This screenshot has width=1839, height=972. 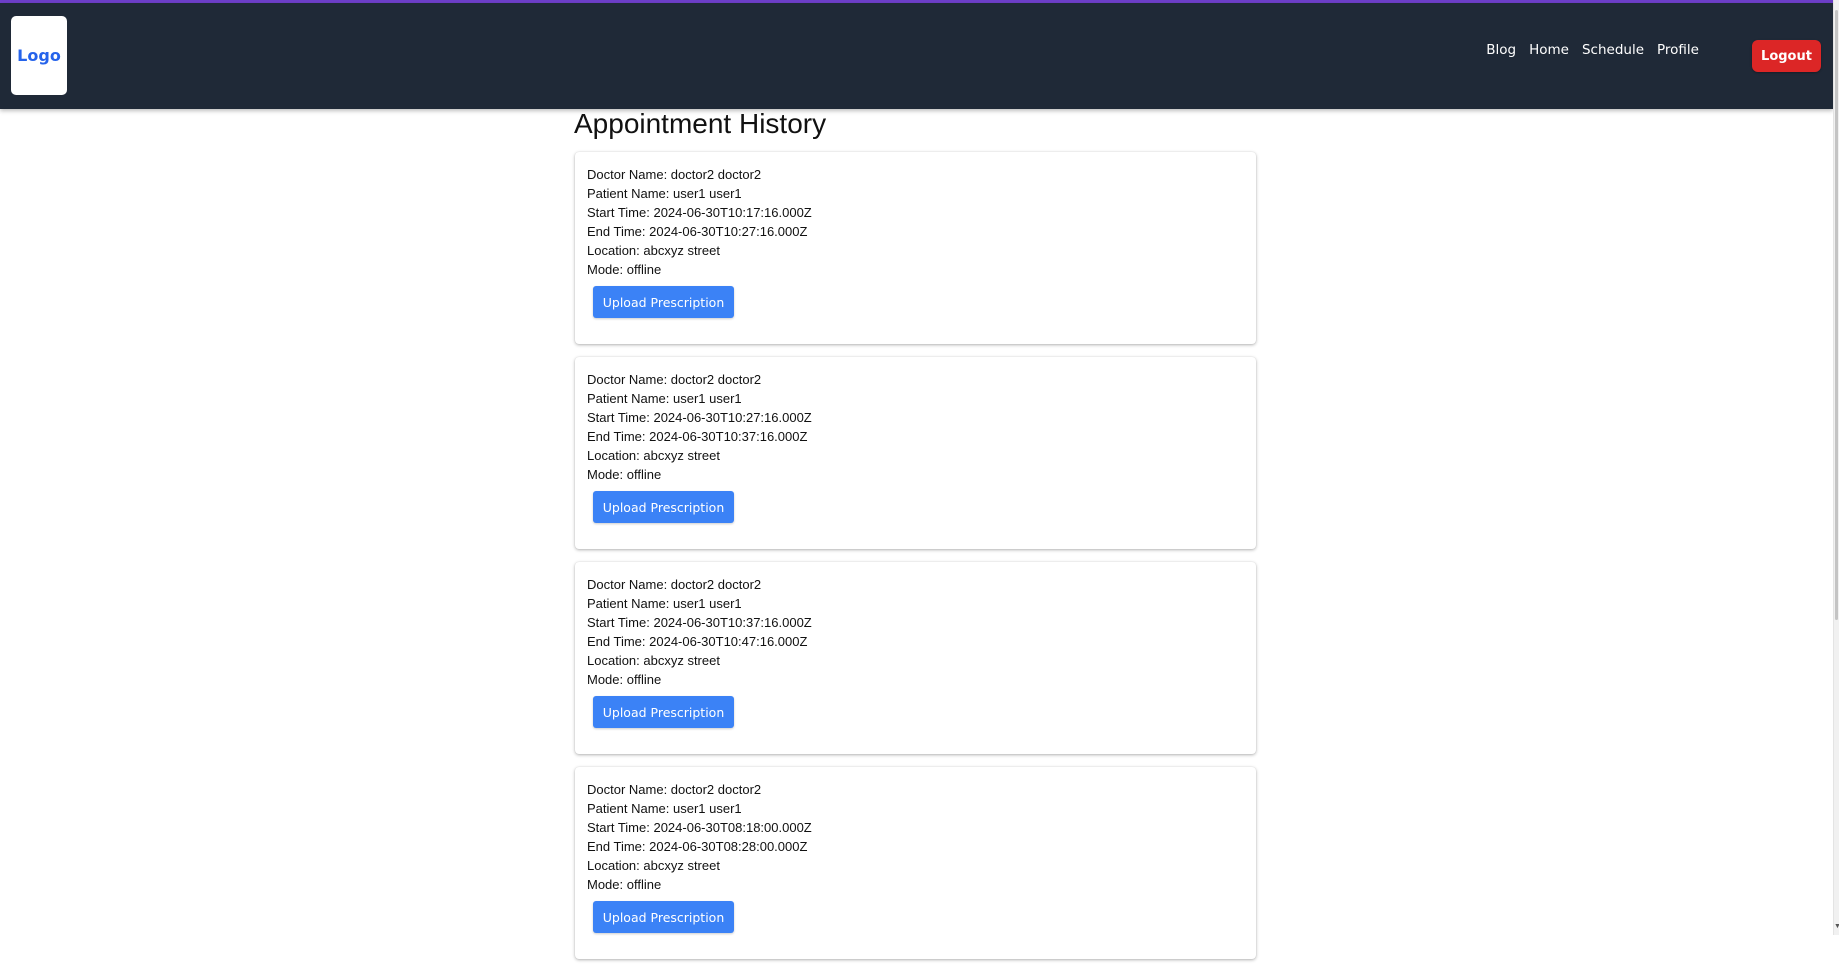 What do you see at coordinates (1549, 50) in the screenshot?
I see `nav-link-home: Home` at bounding box center [1549, 50].